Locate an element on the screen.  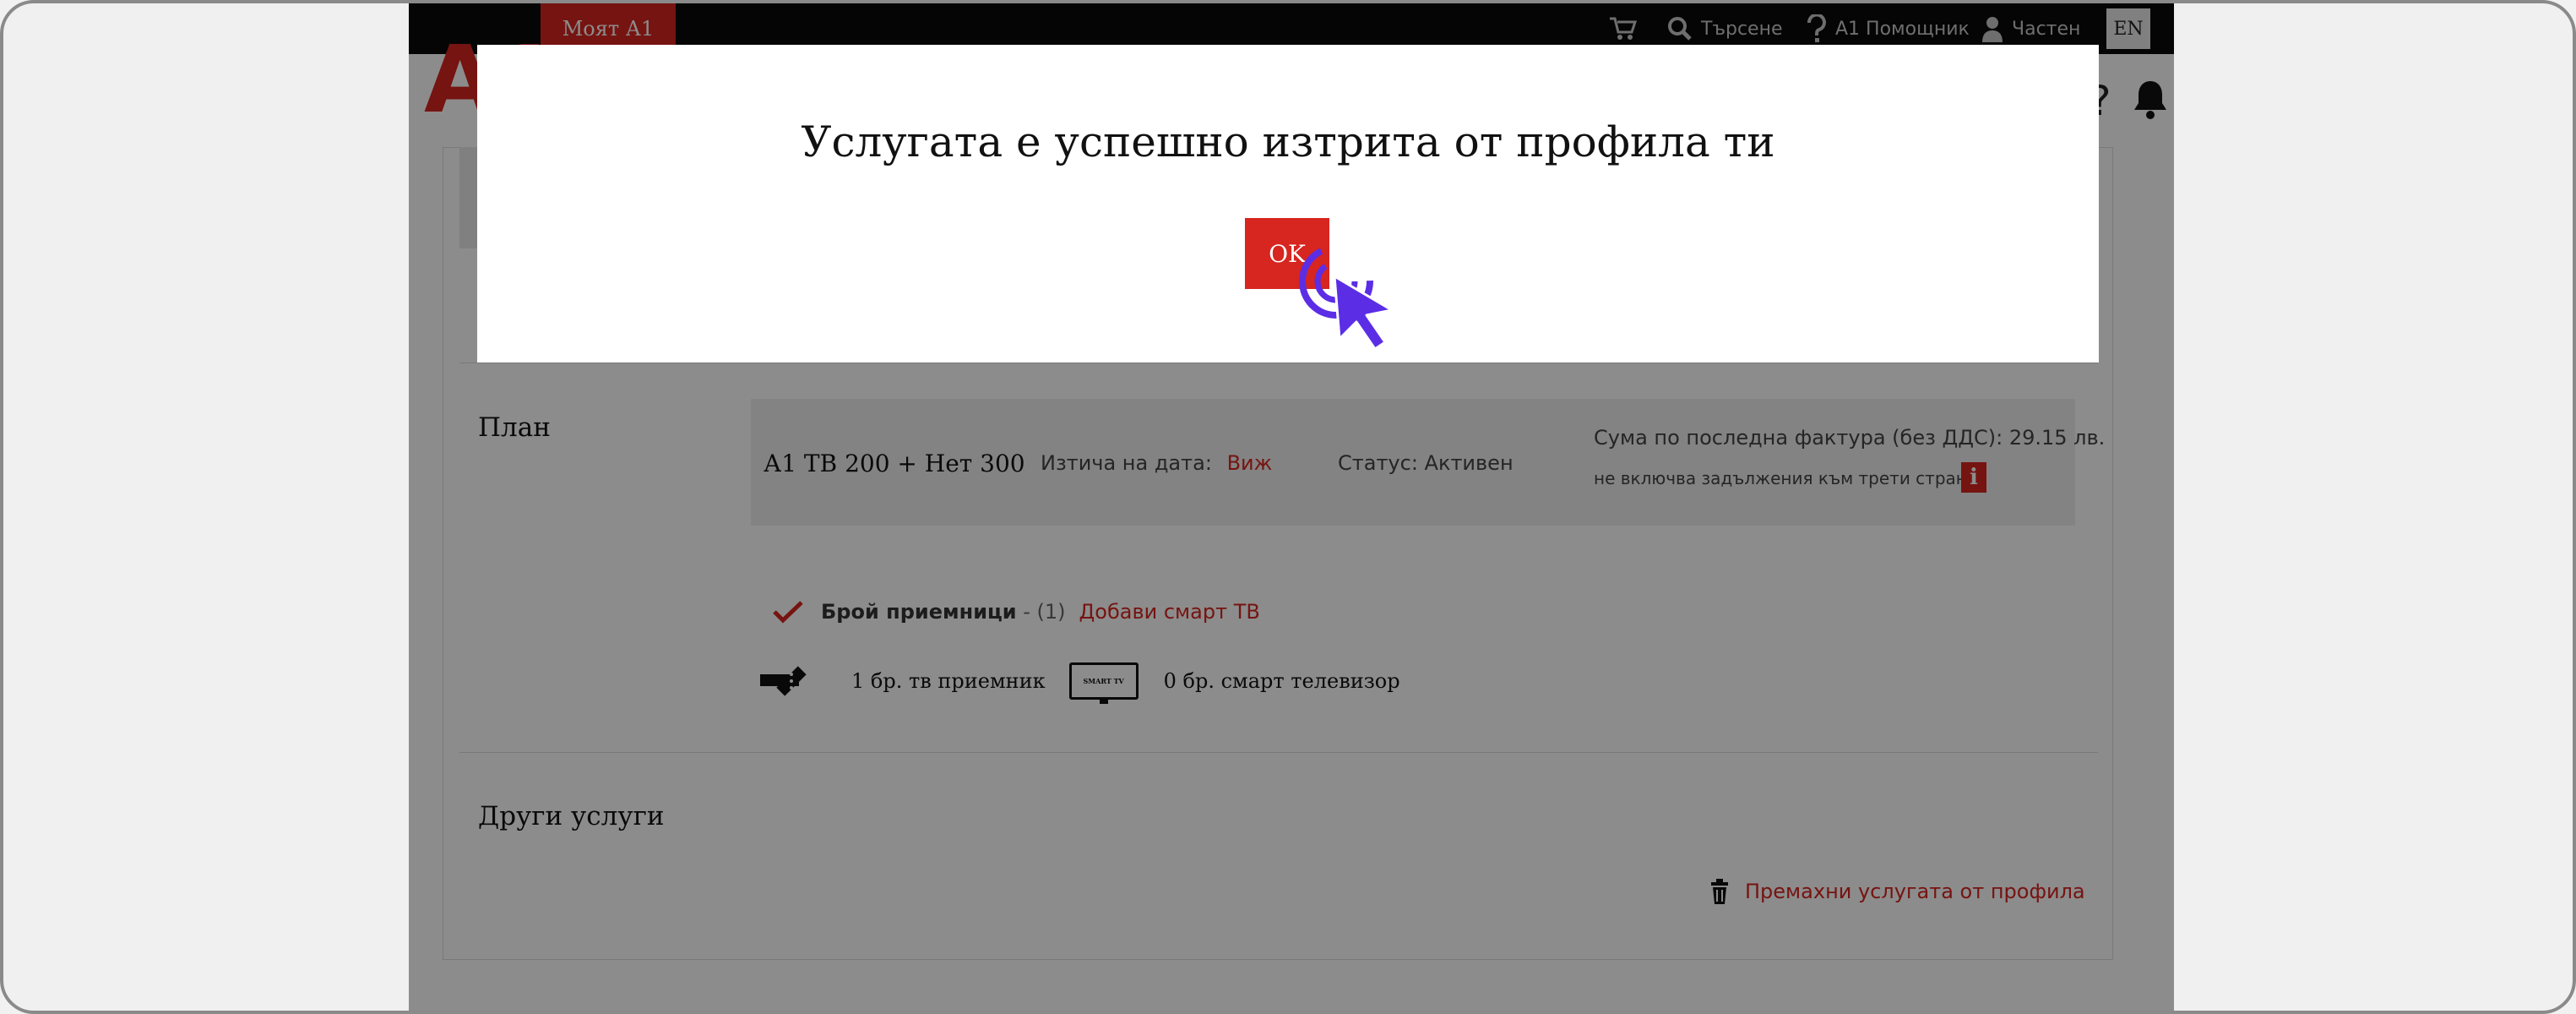
pointer-cursor-icon is located at coordinates (1346, 297).